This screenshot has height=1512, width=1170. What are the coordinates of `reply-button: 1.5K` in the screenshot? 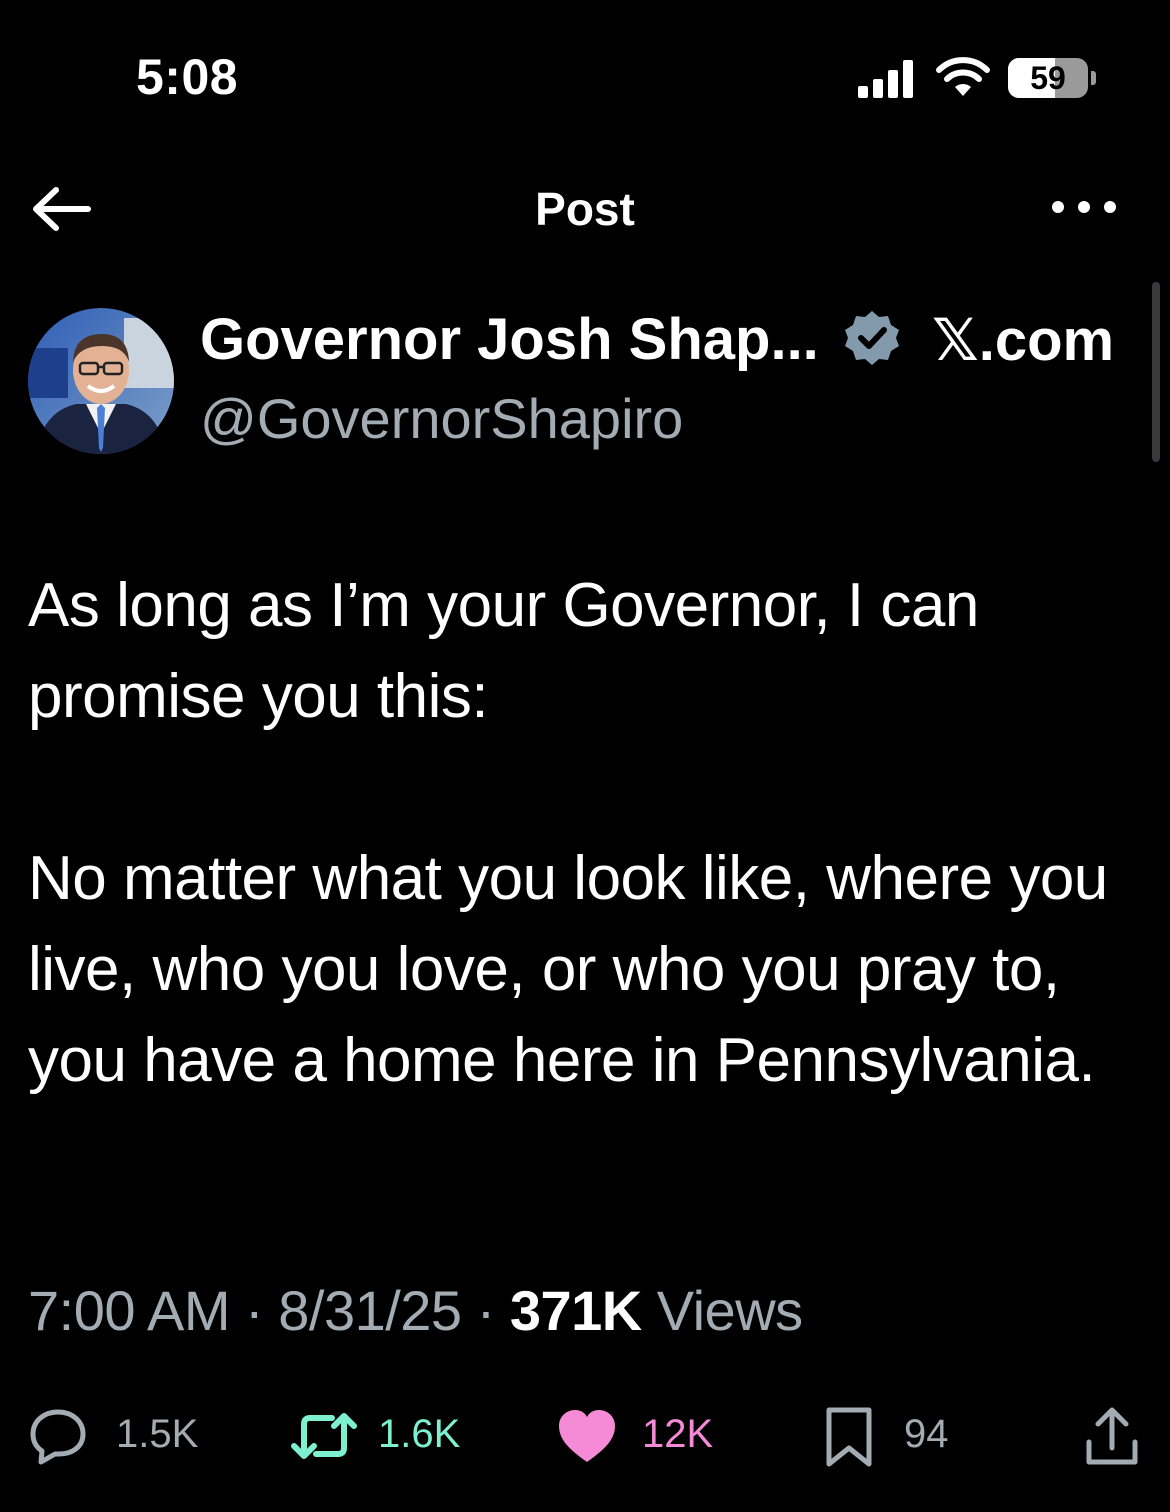 It's located at (124, 1436).